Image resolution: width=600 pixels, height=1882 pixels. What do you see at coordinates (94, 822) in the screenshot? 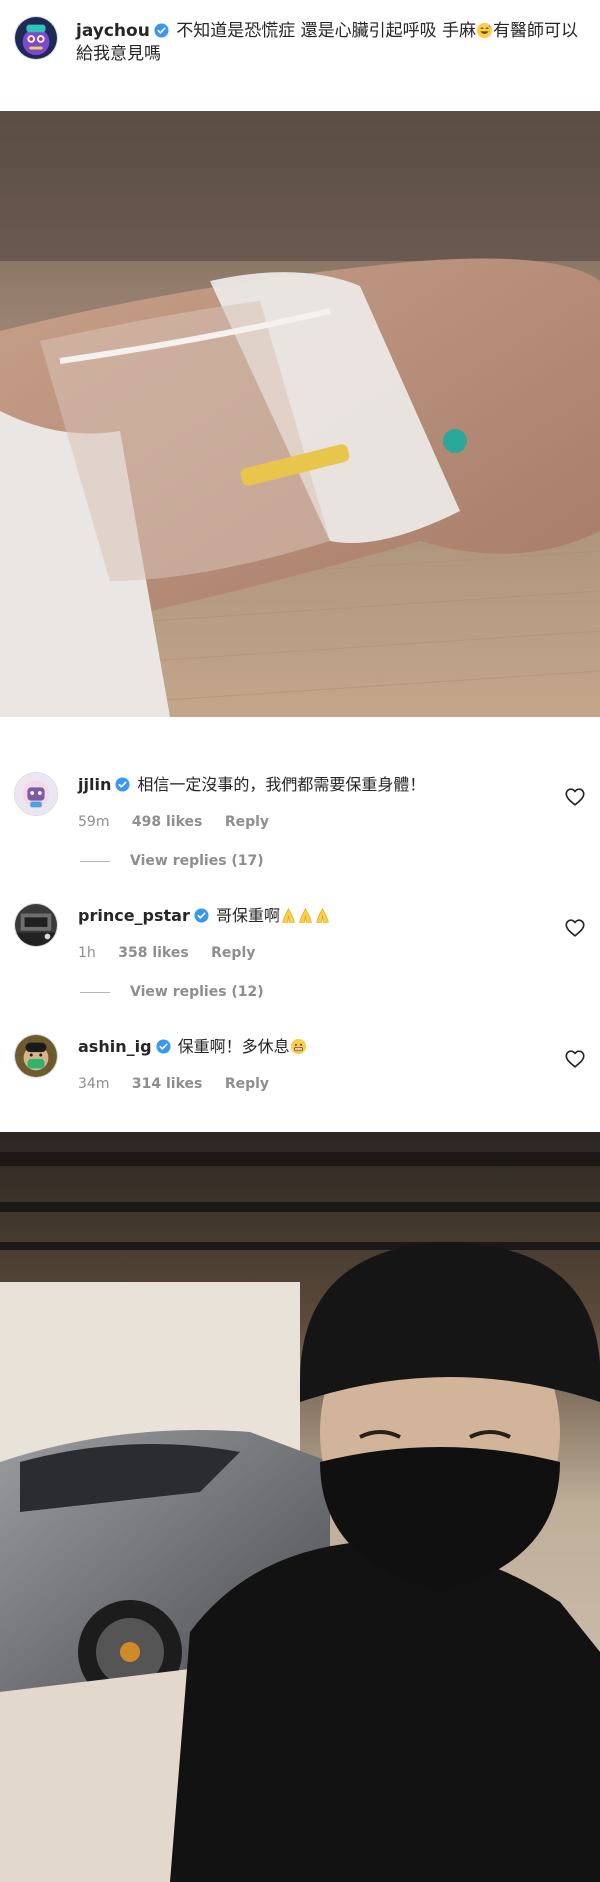
I see `comment-time: 59m` at bounding box center [94, 822].